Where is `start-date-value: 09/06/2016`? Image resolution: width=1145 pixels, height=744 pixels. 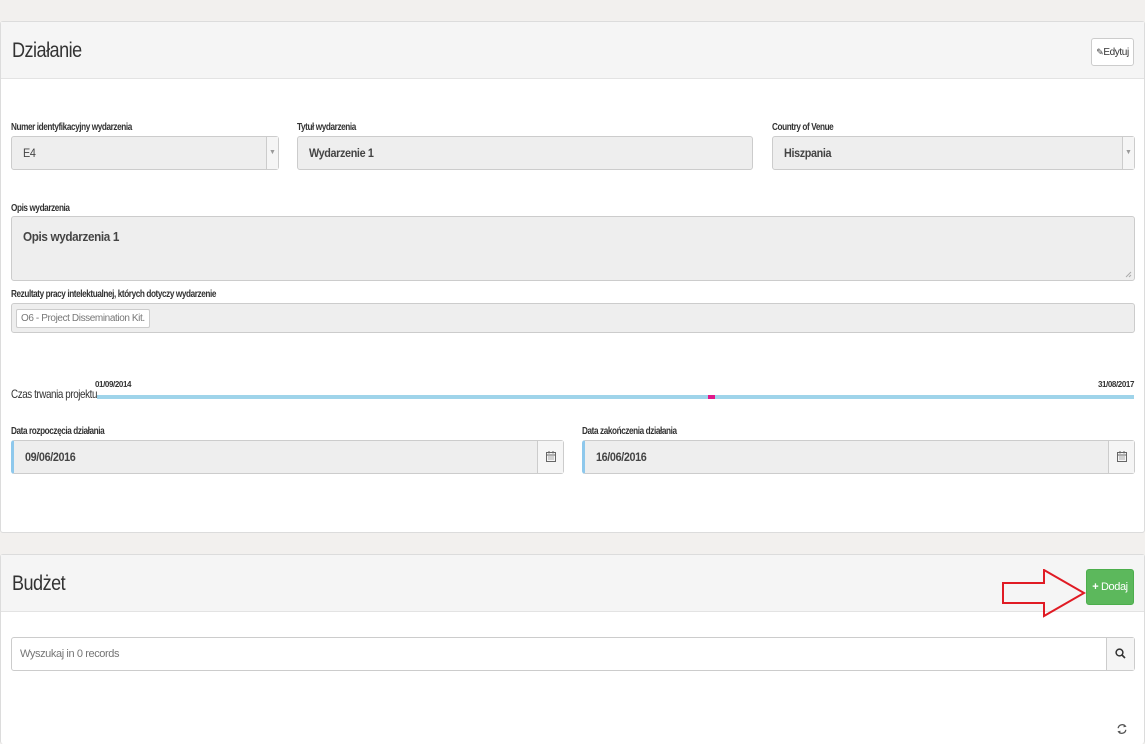
start-date-value: 09/06/2016 is located at coordinates (50, 457).